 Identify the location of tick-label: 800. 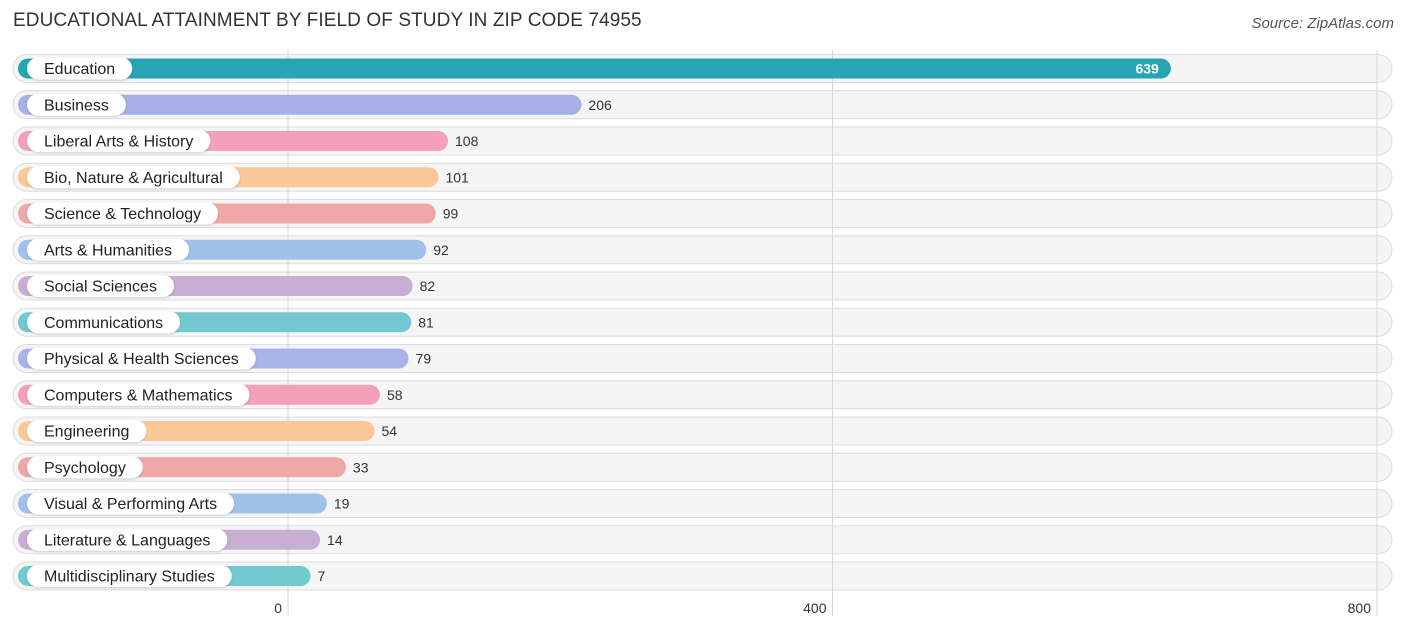
(1360, 608).